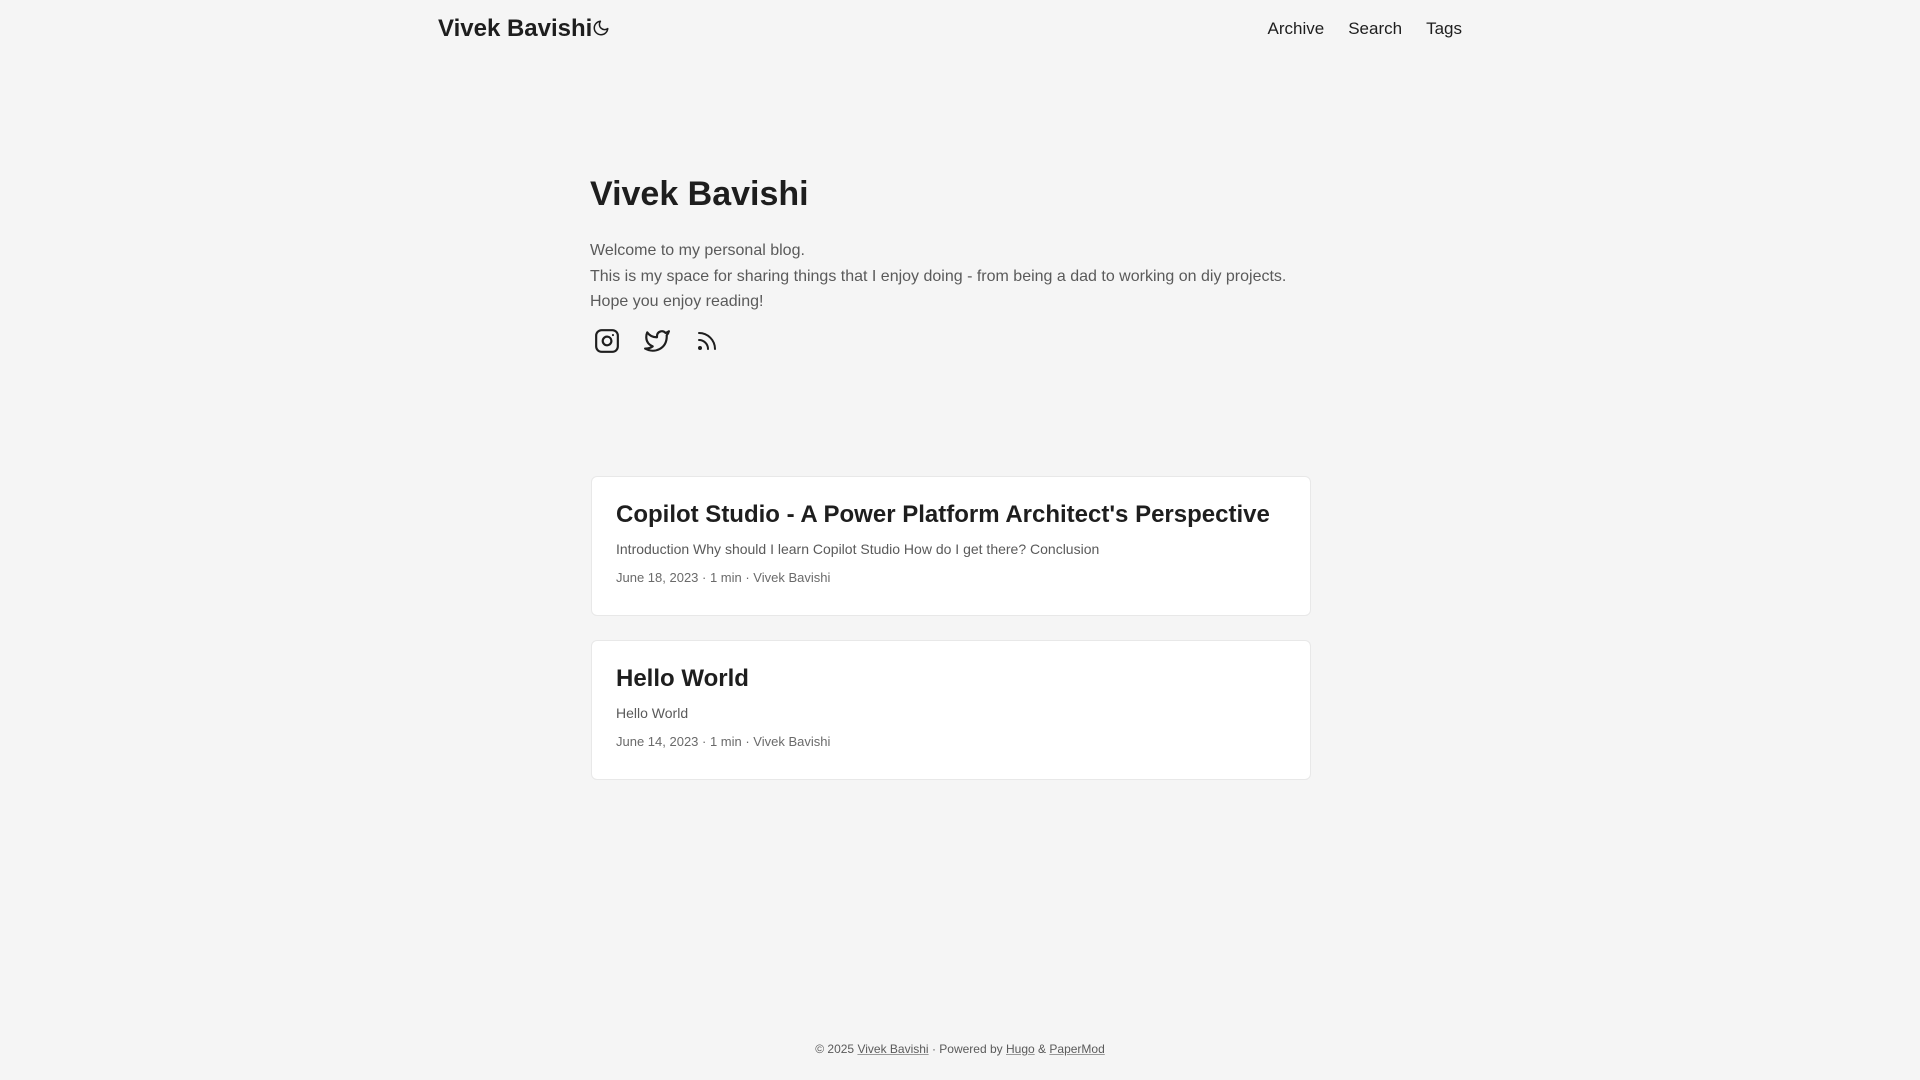 This screenshot has width=1920, height=1080. What do you see at coordinates (1444, 29) in the screenshot?
I see `nav-tags: Tags` at bounding box center [1444, 29].